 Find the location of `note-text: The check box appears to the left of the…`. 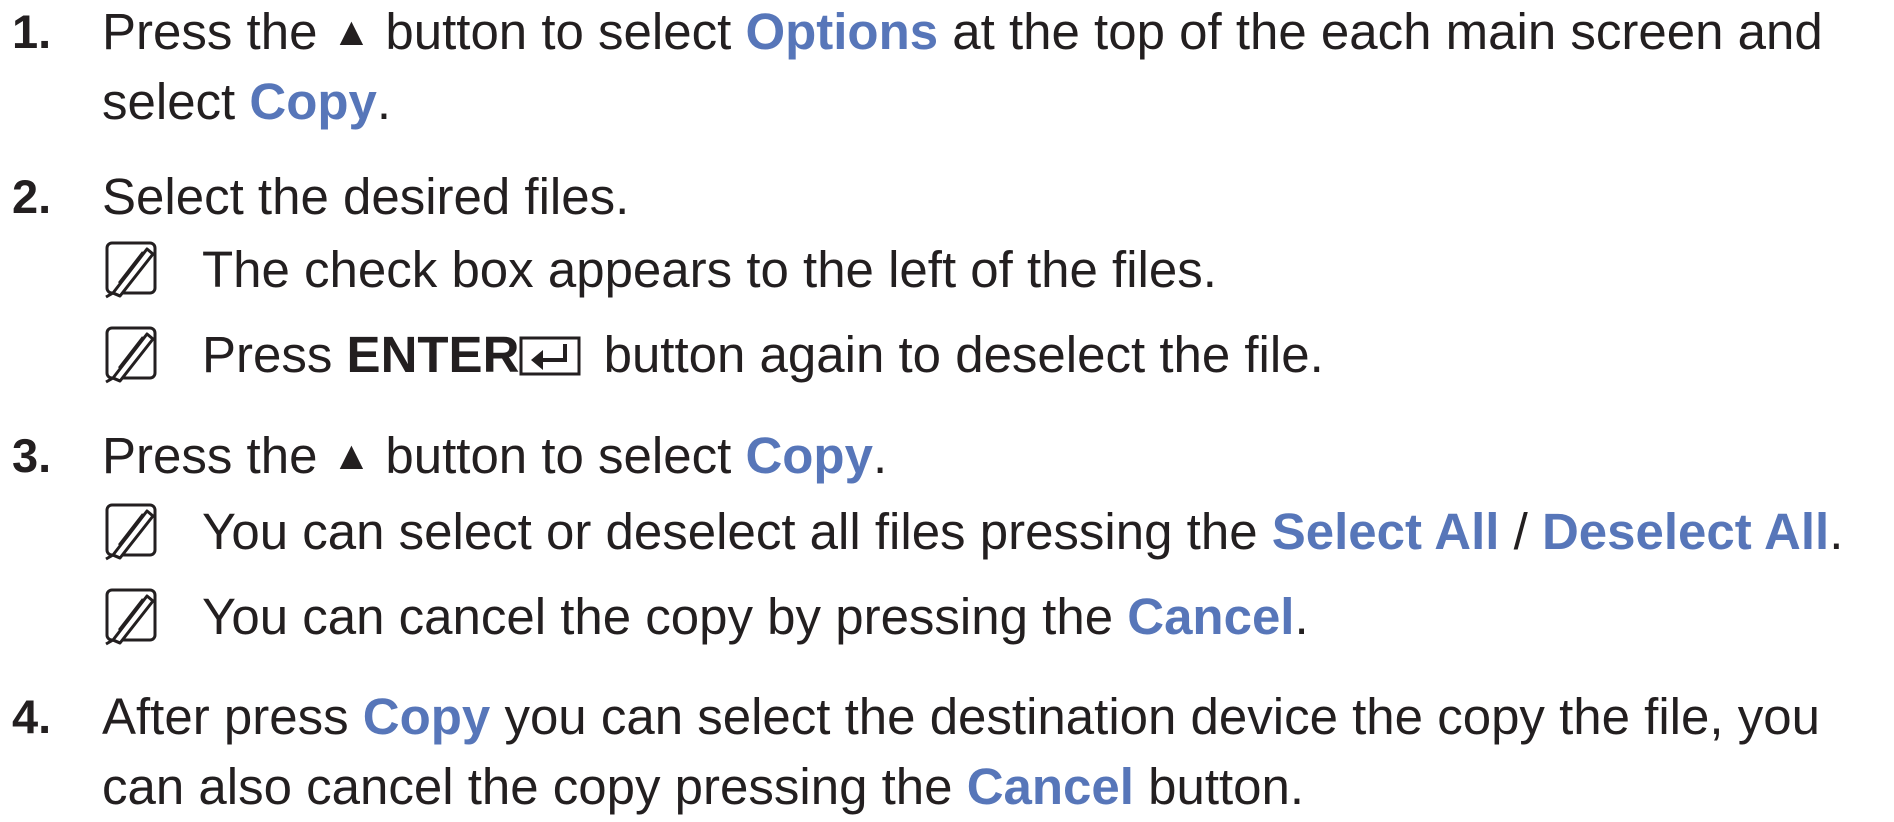

note-text: The check box appears to the left of the… is located at coordinates (709, 269).